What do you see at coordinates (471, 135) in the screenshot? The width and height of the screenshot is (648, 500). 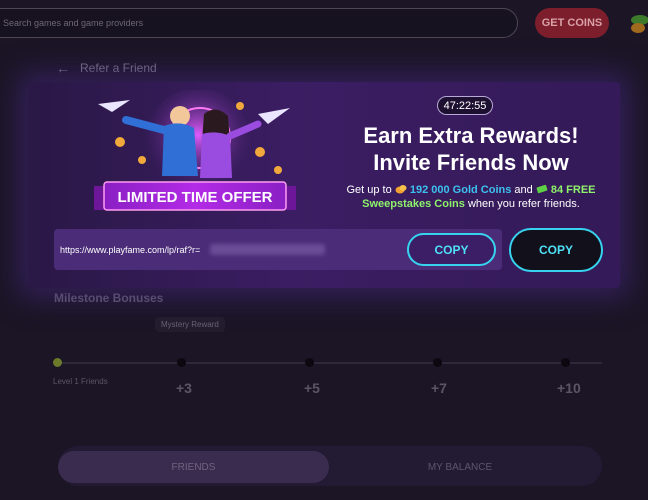 I see `headline-line-1: Earn Extra Rewards!` at bounding box center [471, 135].